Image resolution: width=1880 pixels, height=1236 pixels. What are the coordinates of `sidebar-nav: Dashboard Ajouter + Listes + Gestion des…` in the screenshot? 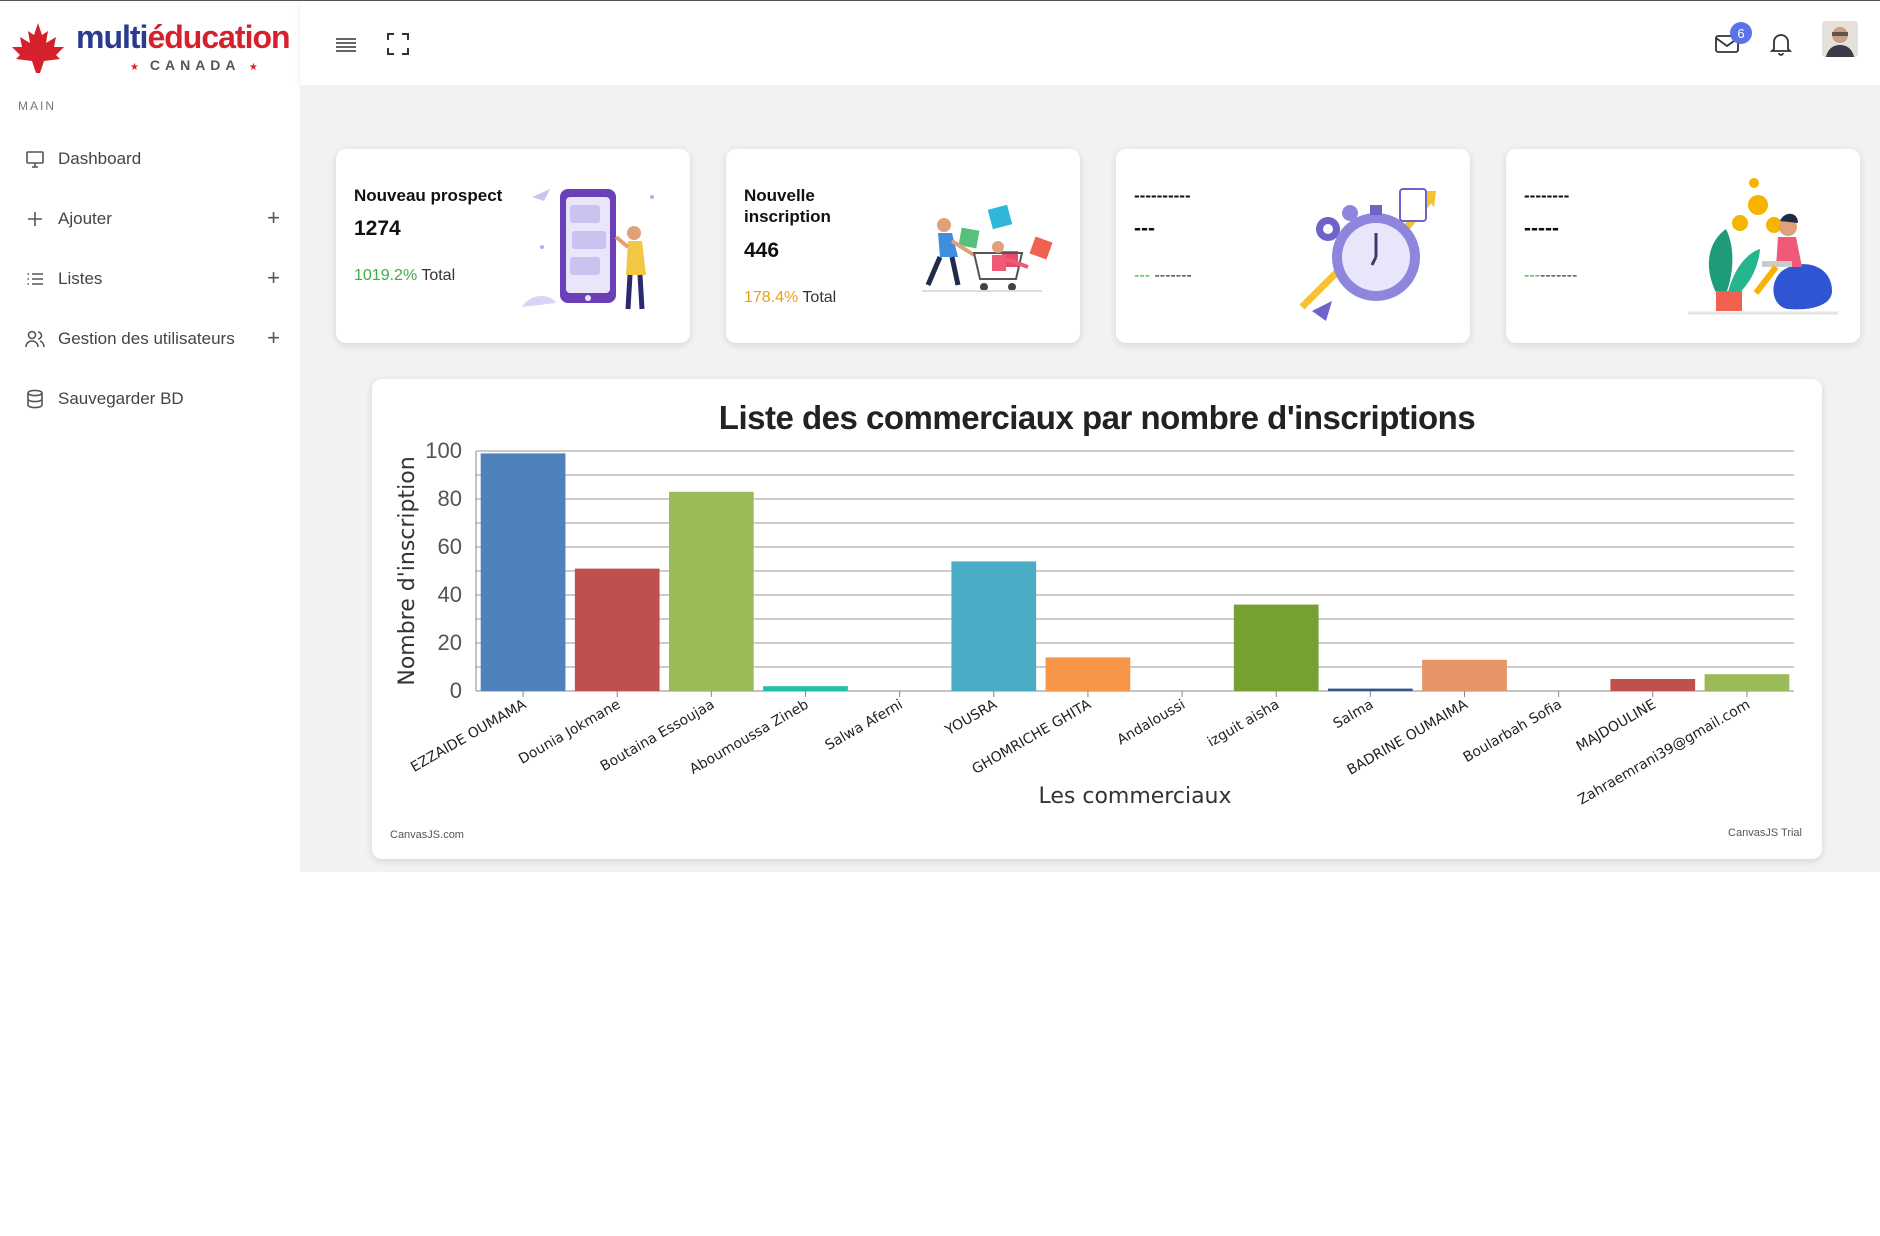 It's located at (150, 279).